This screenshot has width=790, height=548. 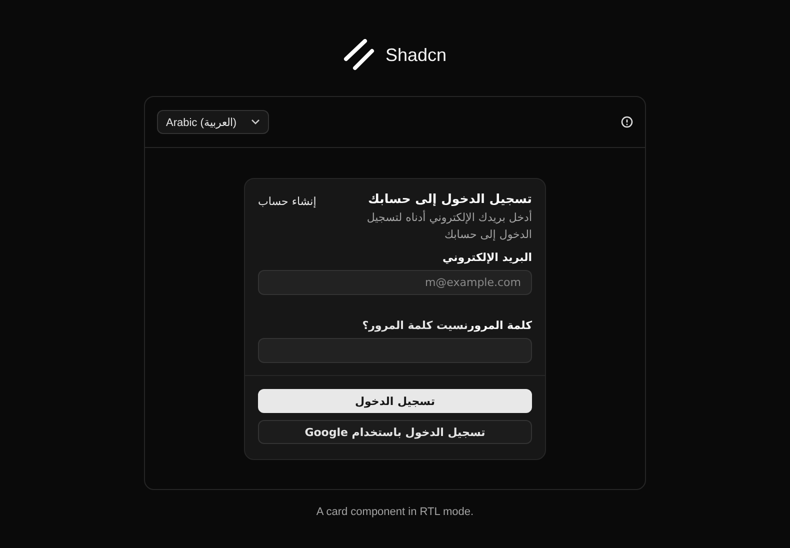 I want to click on email-label: البريد الإلكتروني, so click(x=487, y=257).